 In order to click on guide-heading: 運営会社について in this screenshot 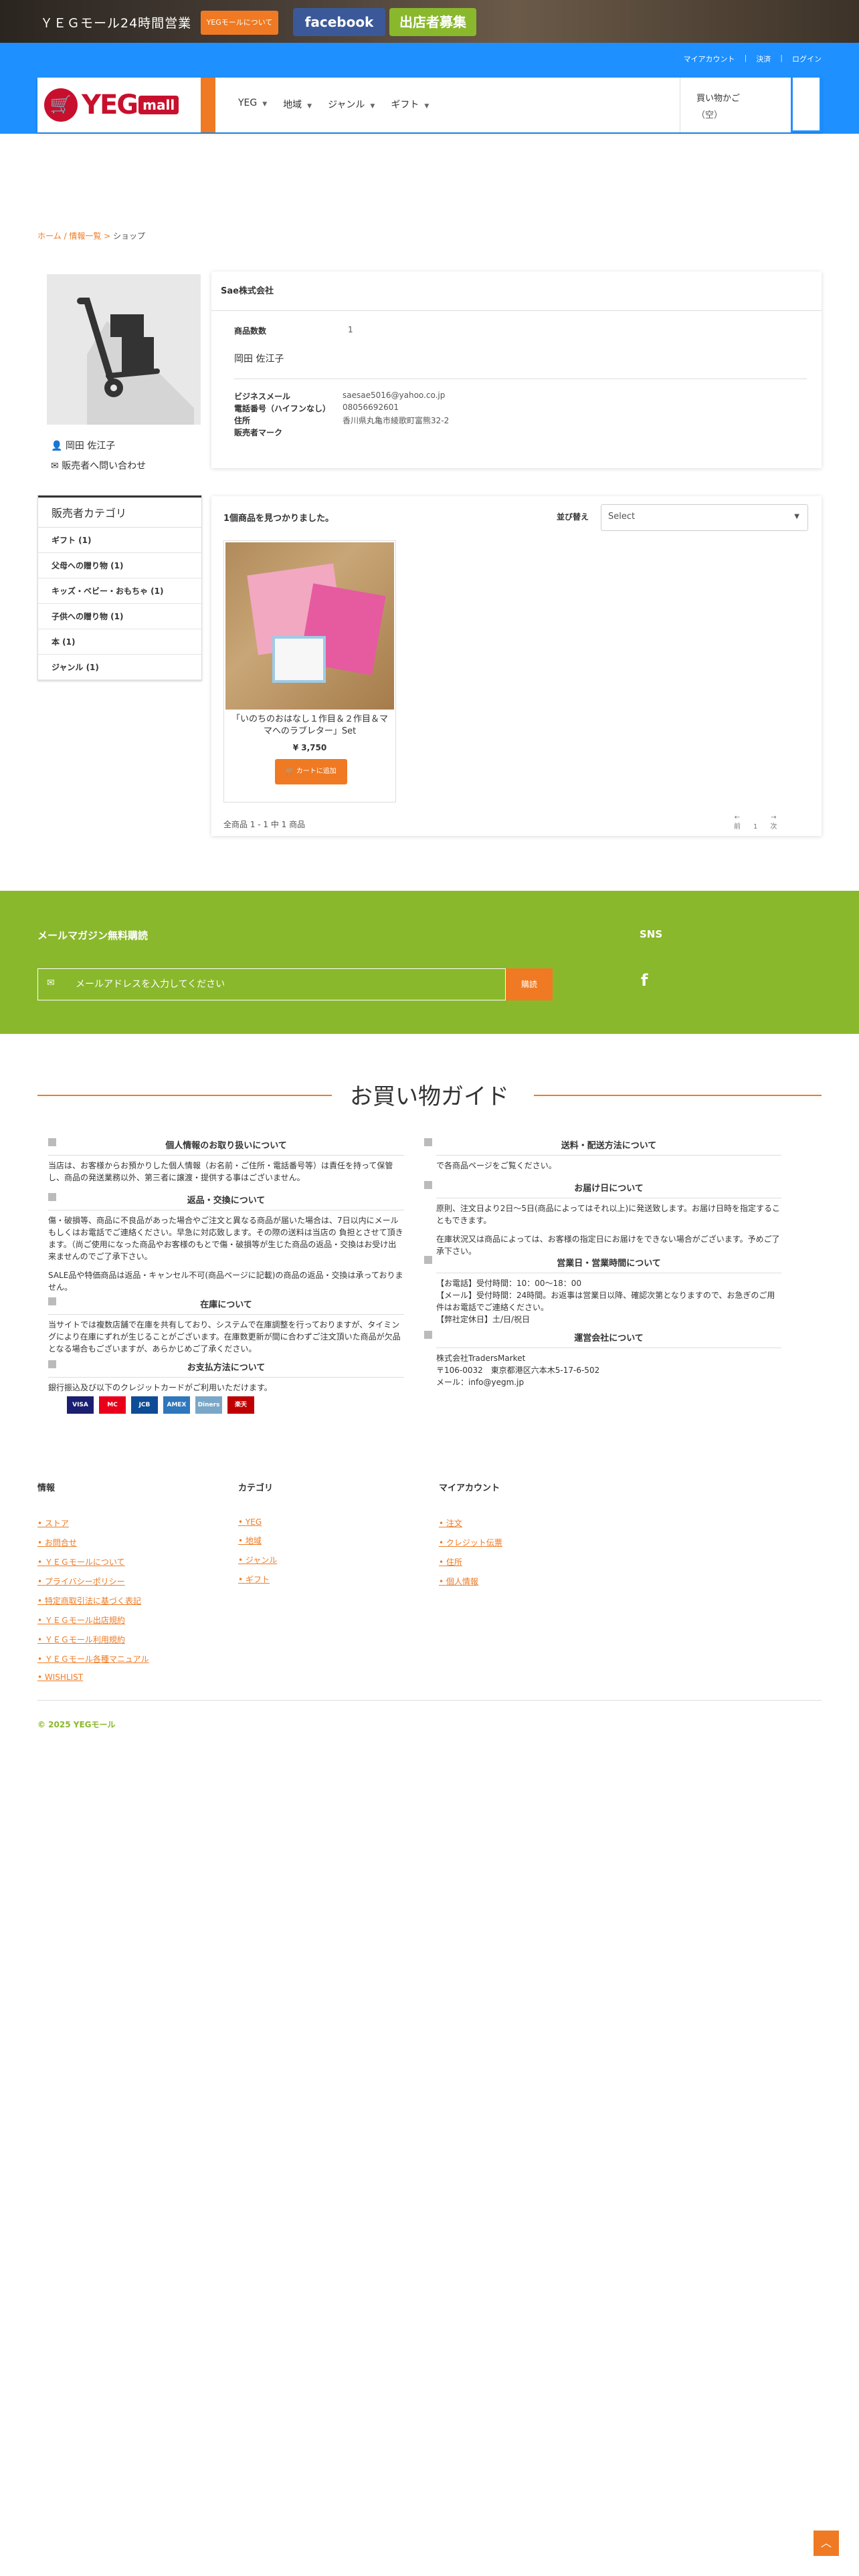, I will do `click(608, 1340)`.